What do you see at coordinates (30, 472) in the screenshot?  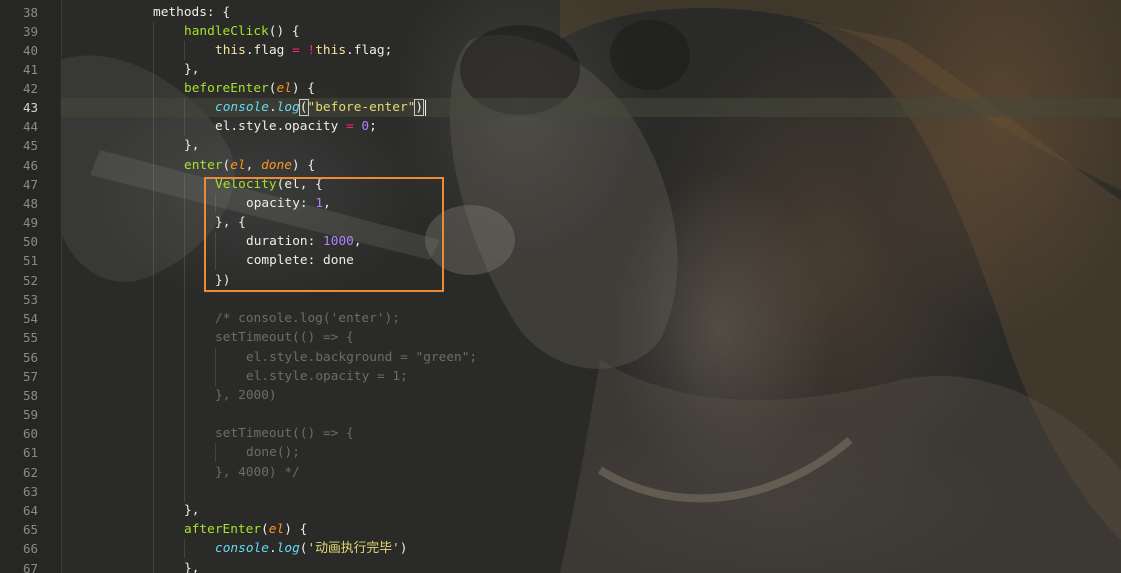 I see `line-number: 62` at bounding box center [30, 472].